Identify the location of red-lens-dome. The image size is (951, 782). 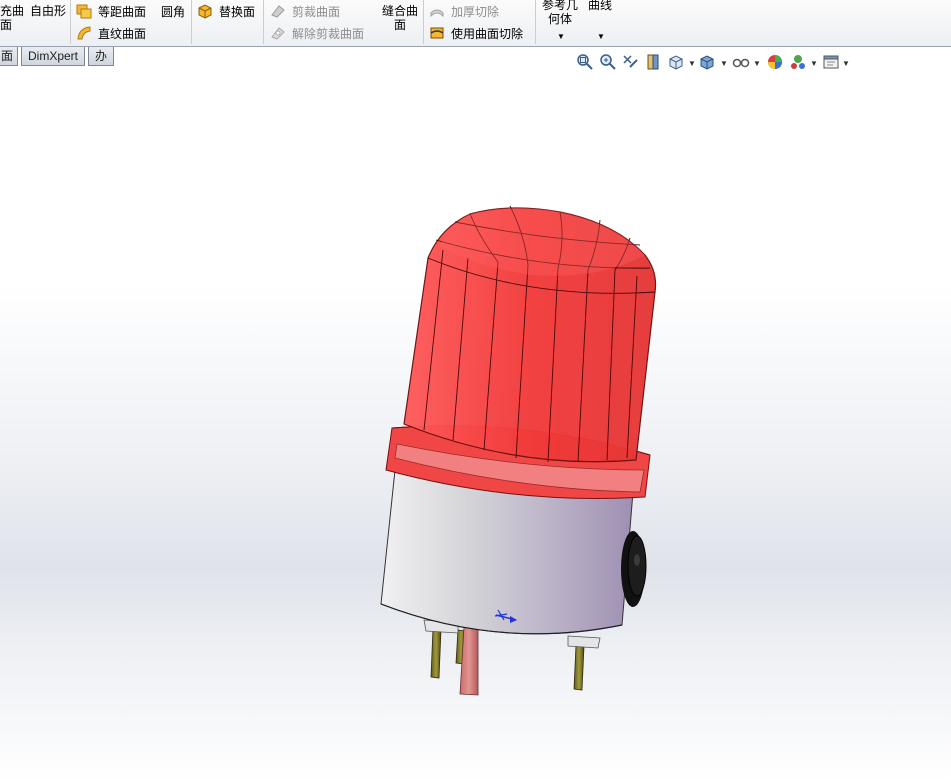
(530, 334).